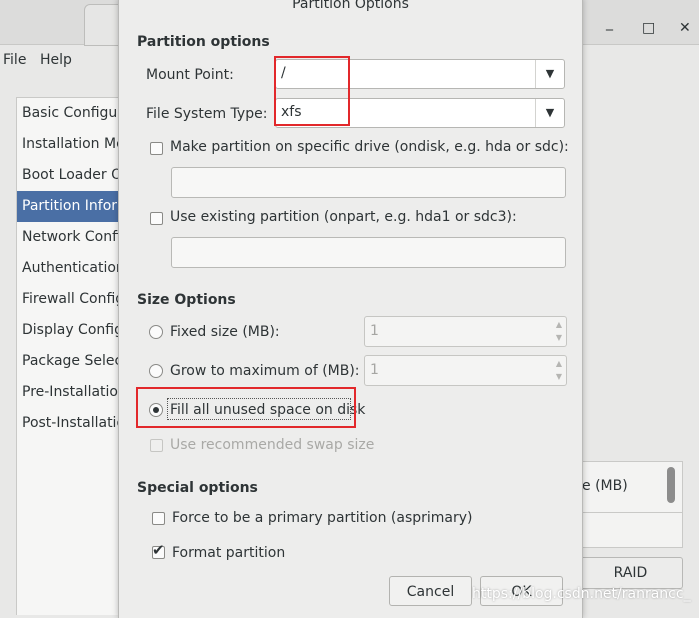 The width and height of the screenshot is (699, 618). I want to click on grow-max-radio, so click(156, 371).